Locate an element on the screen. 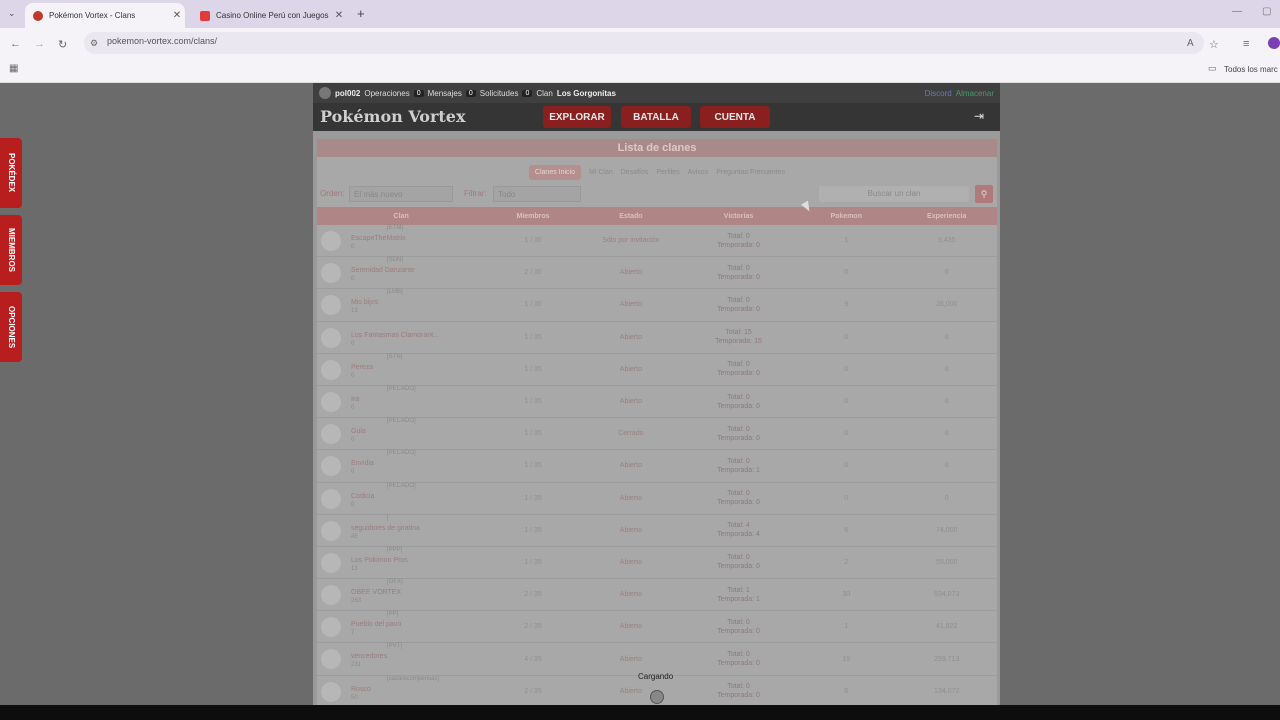  subtab-mi-clan: Mi Clan is located at coordinates (601, 172).